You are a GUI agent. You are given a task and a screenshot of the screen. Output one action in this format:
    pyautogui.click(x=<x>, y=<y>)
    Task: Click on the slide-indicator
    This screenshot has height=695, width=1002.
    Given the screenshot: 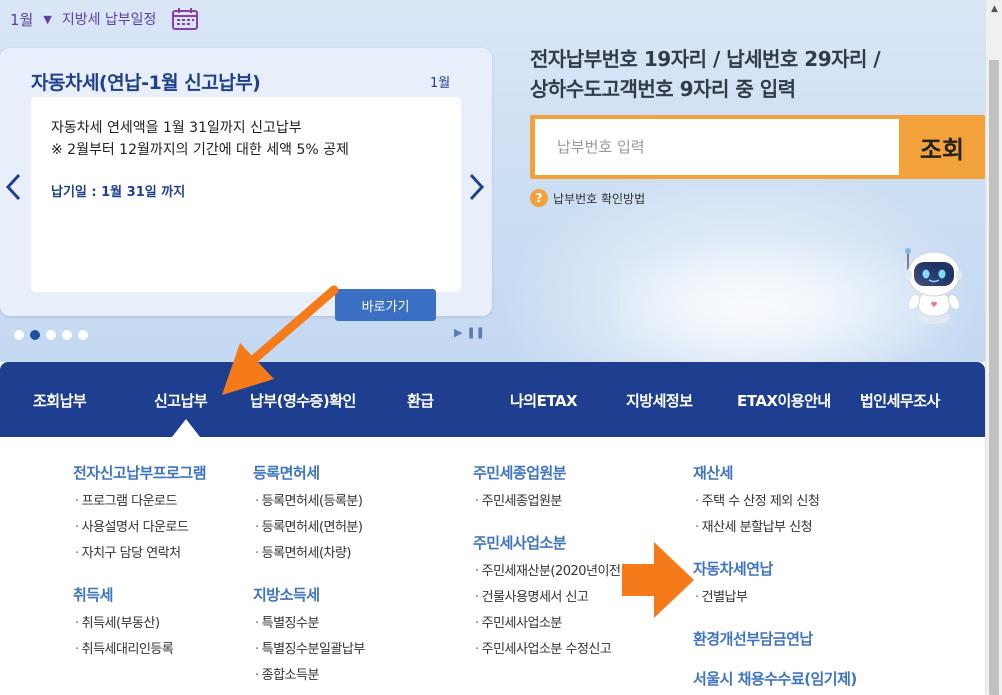 What is the action you would take?
    pyautogui.click(x=51, y=335)
    